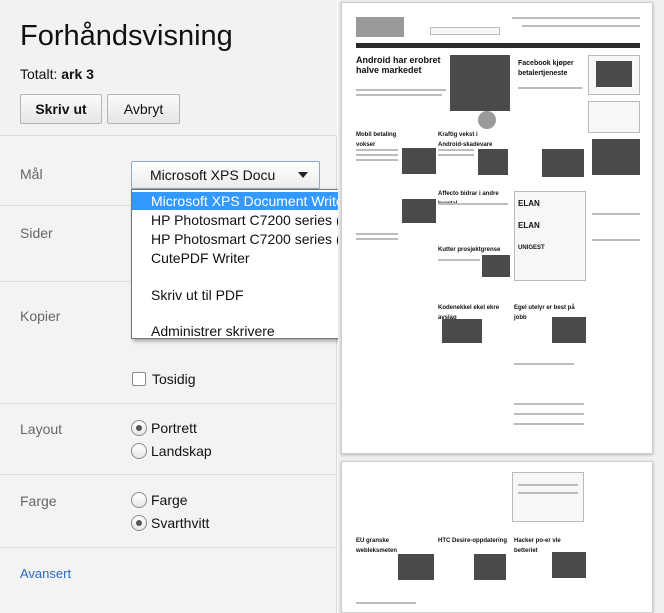  Describe the element at coordinates (139, 451) in the screenshot. I see `landscape-radio` at that location.